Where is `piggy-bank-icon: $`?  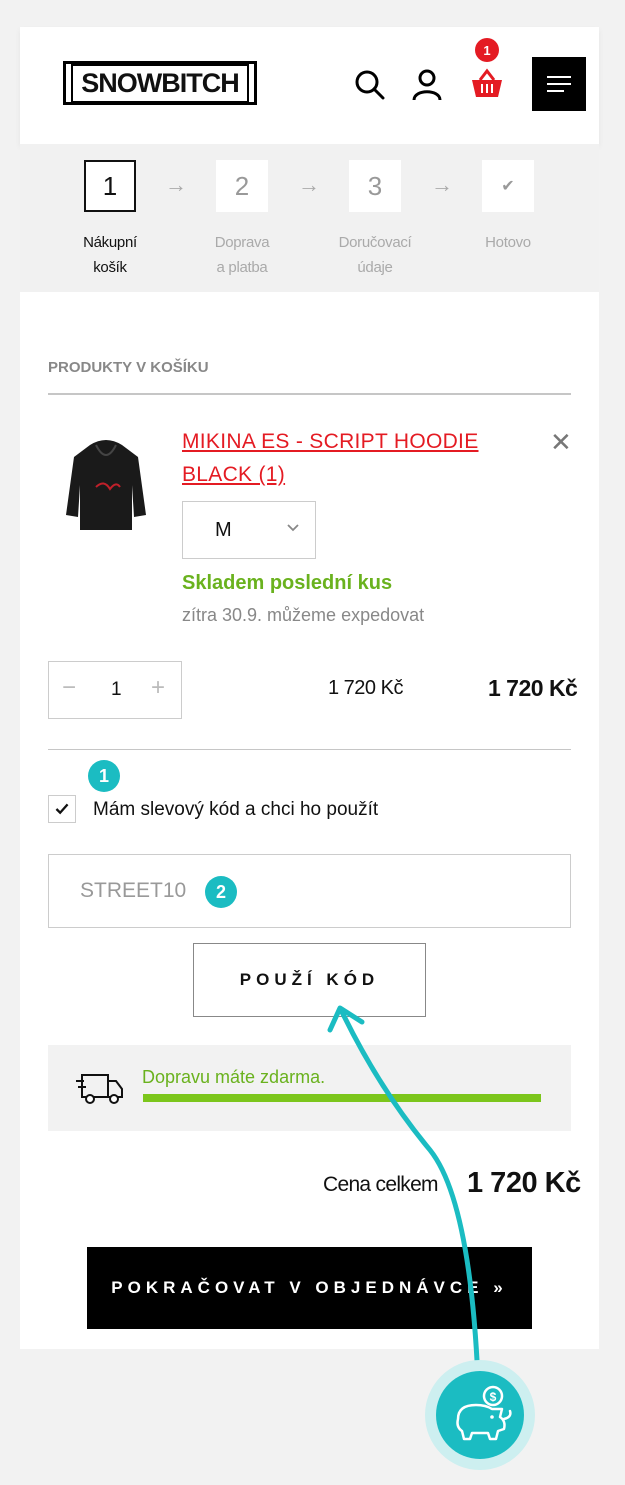
piggy-bank-icon: $ is located at coordinates (484, 1413).